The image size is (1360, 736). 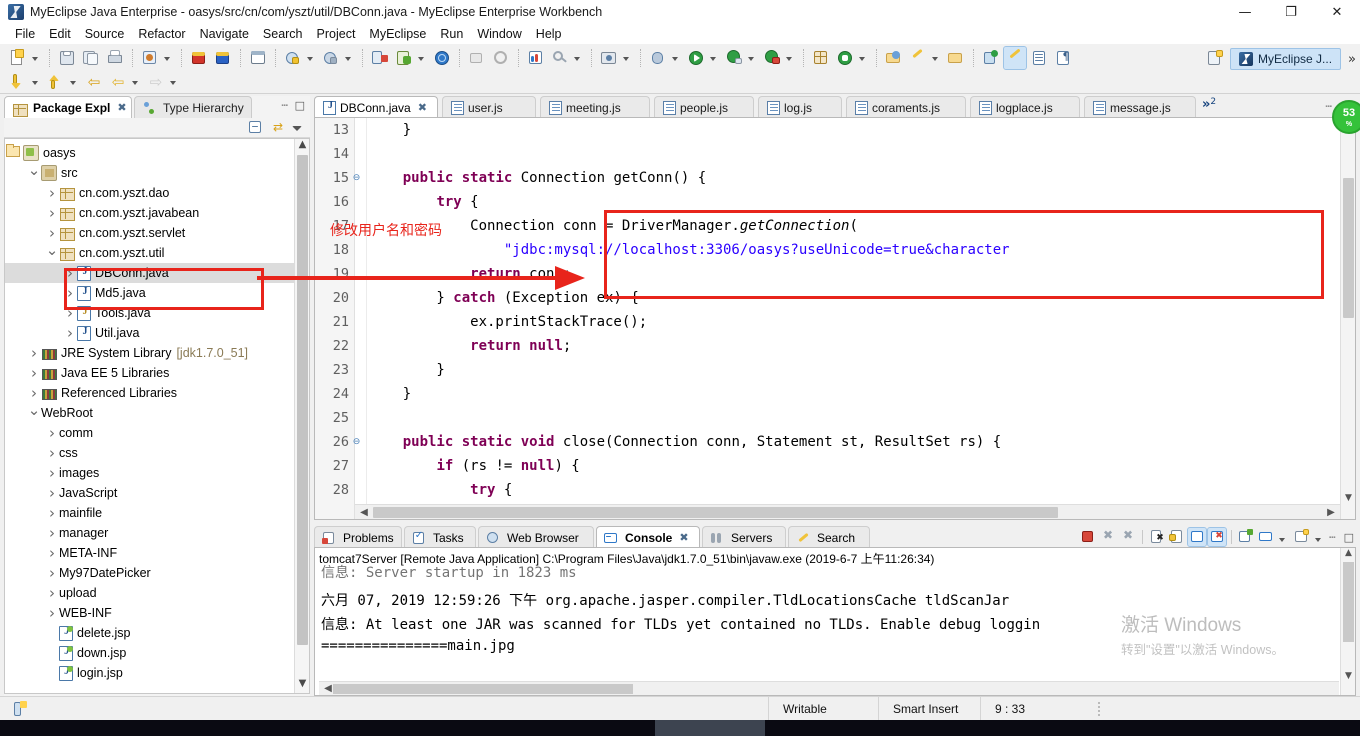 I want to click on tree-item-tools-java: Tools.java, so click(x=150, y=313).